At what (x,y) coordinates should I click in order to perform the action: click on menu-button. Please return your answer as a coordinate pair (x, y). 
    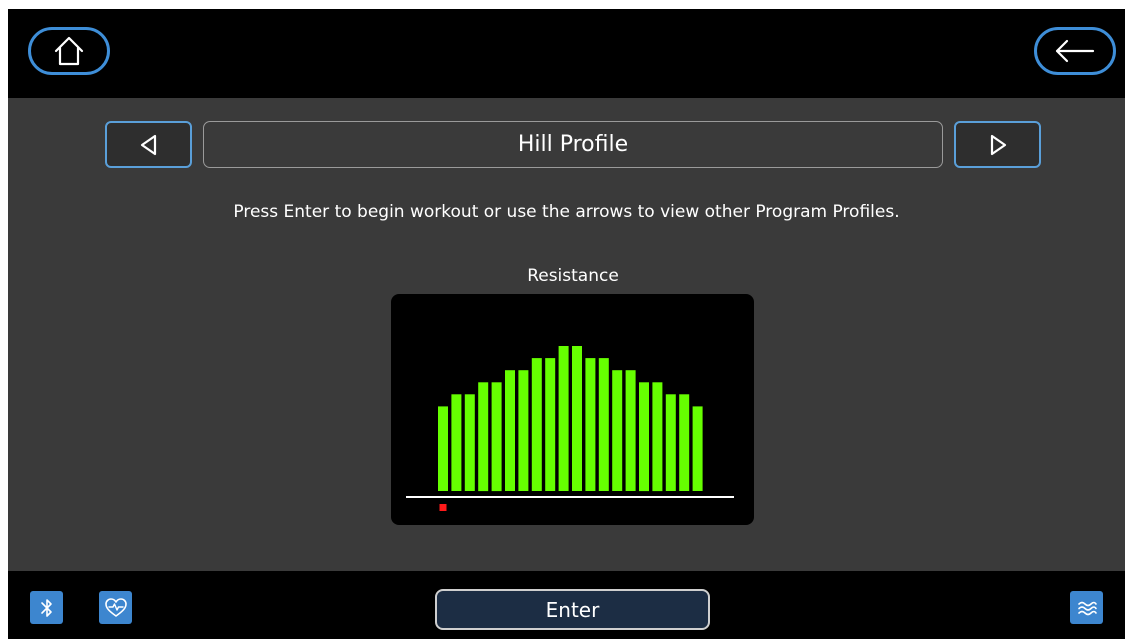
    Looking at the image, I should click on (1086, 607).